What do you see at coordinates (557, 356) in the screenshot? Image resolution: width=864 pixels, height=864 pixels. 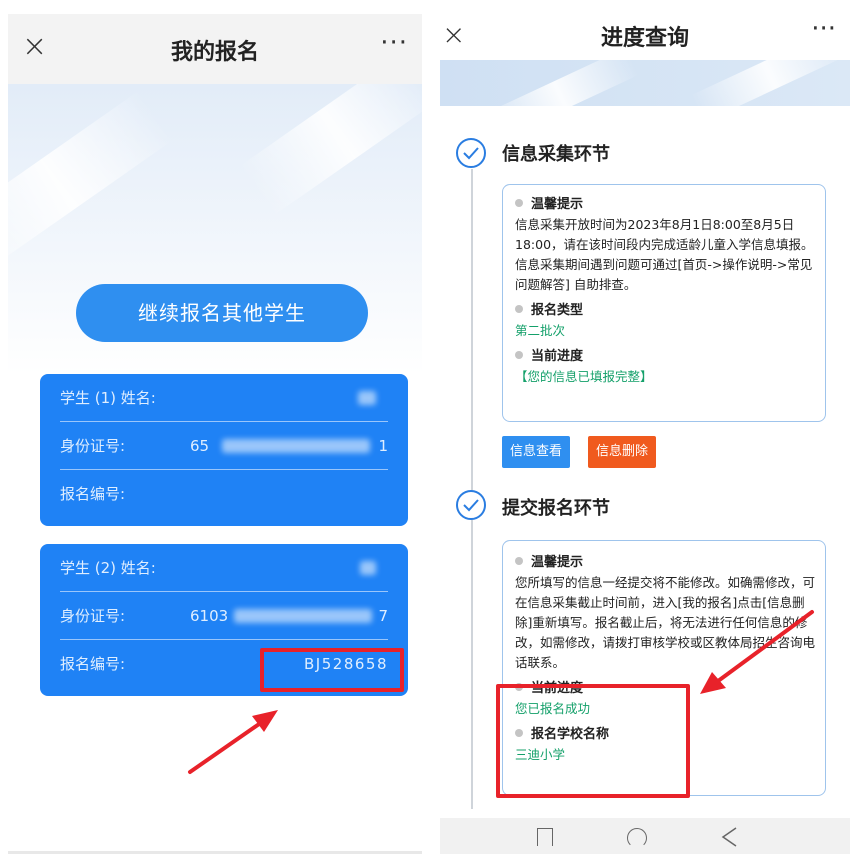 I see `progress-label: 当前进度` at bounding box center [557, 356].